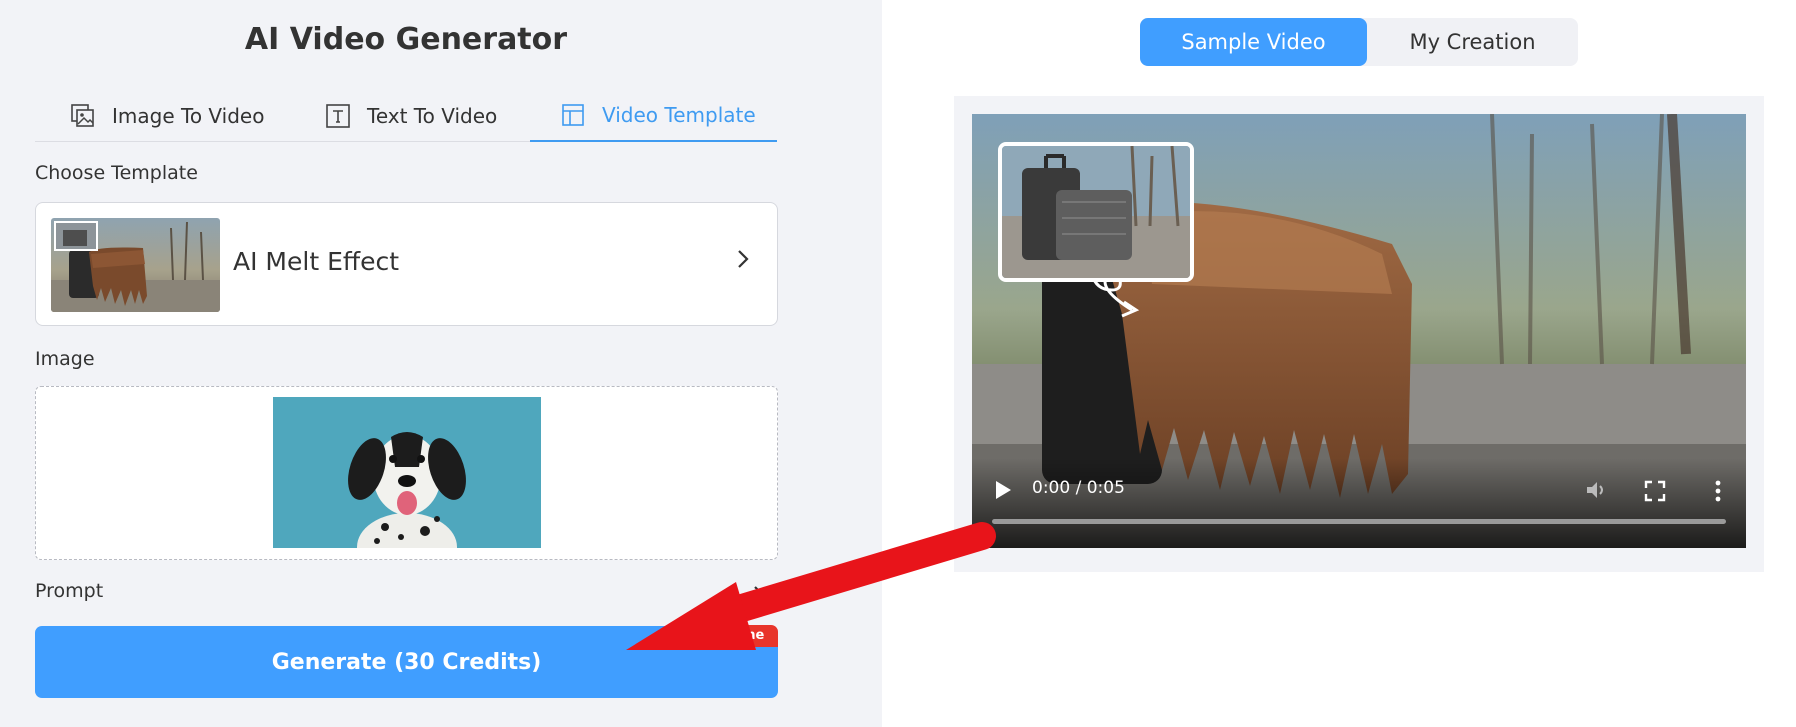  What do you see at coordinates (679, 115) in the screenshot?
I see `tab-label: Video Template` at bounding box center [679, 115].